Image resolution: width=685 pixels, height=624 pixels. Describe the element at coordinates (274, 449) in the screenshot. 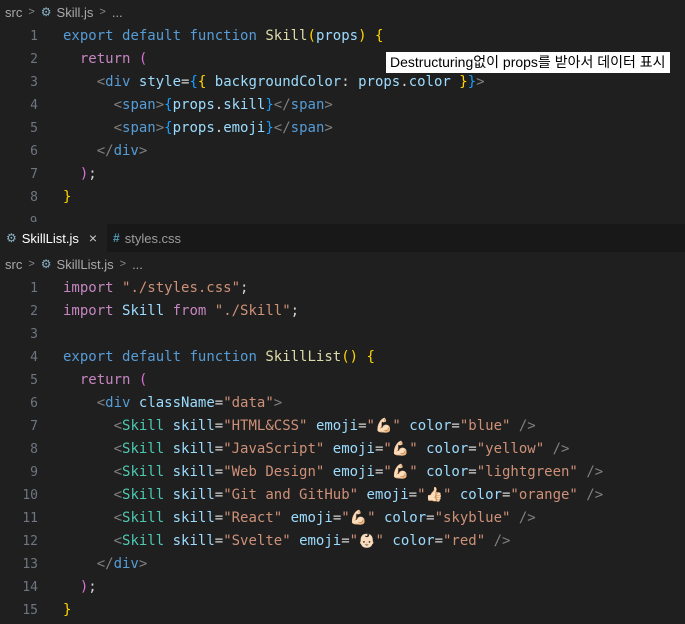

I see `code-token: "JavaScript"` at that location.